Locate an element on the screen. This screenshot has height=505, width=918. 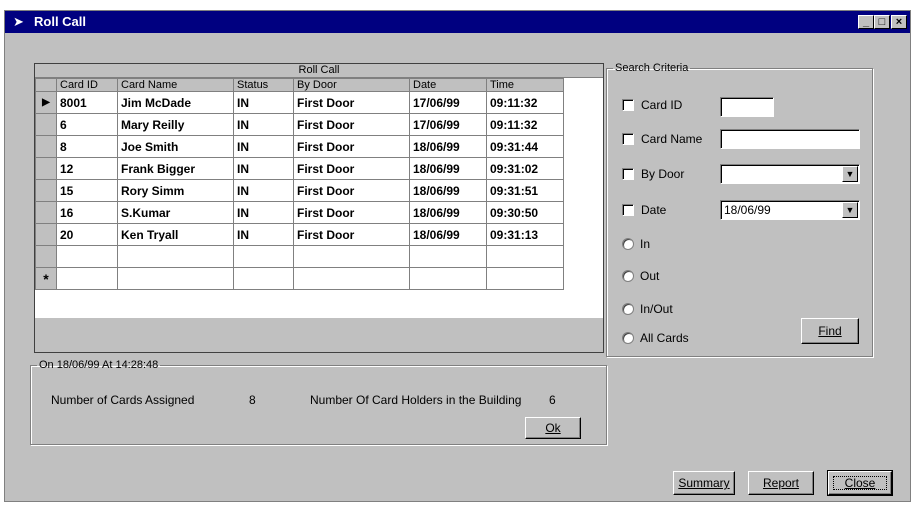
cell-card-name: Mary Reilly is located at coordinates (175, 124).